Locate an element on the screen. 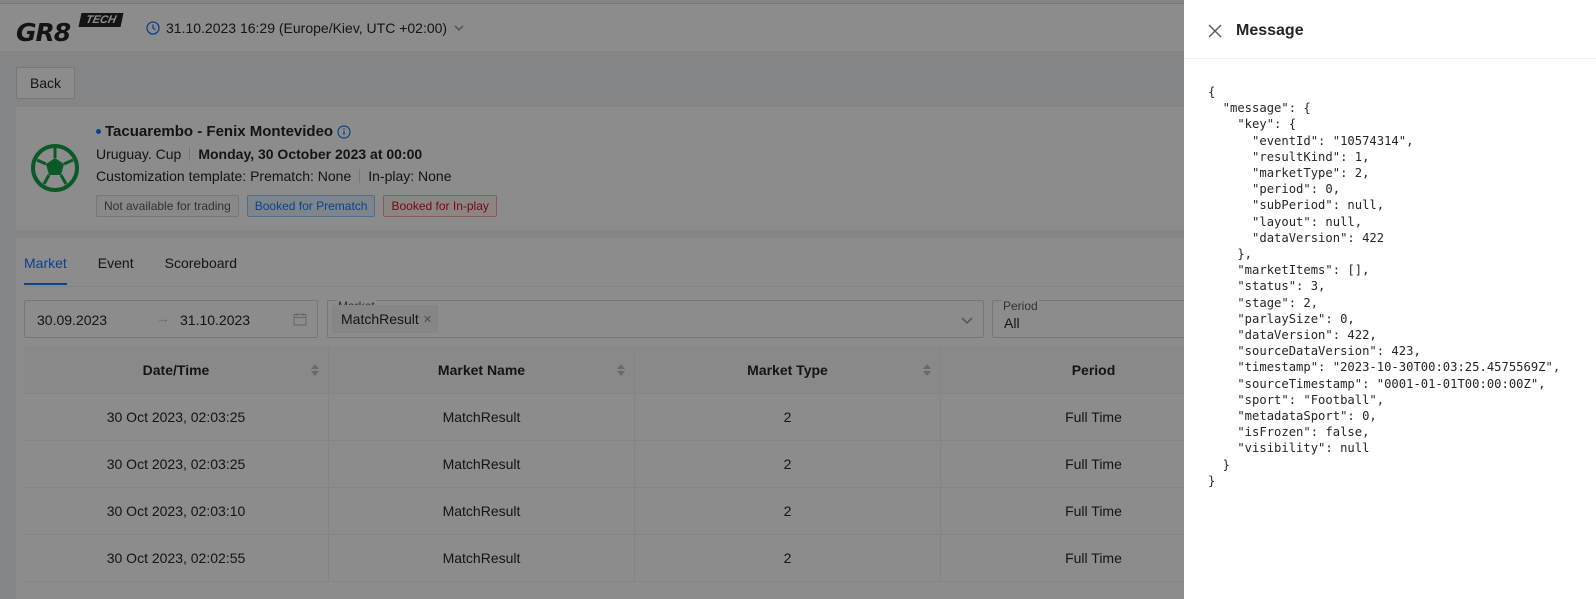  close-icon is located at coordinates (1215, 31).